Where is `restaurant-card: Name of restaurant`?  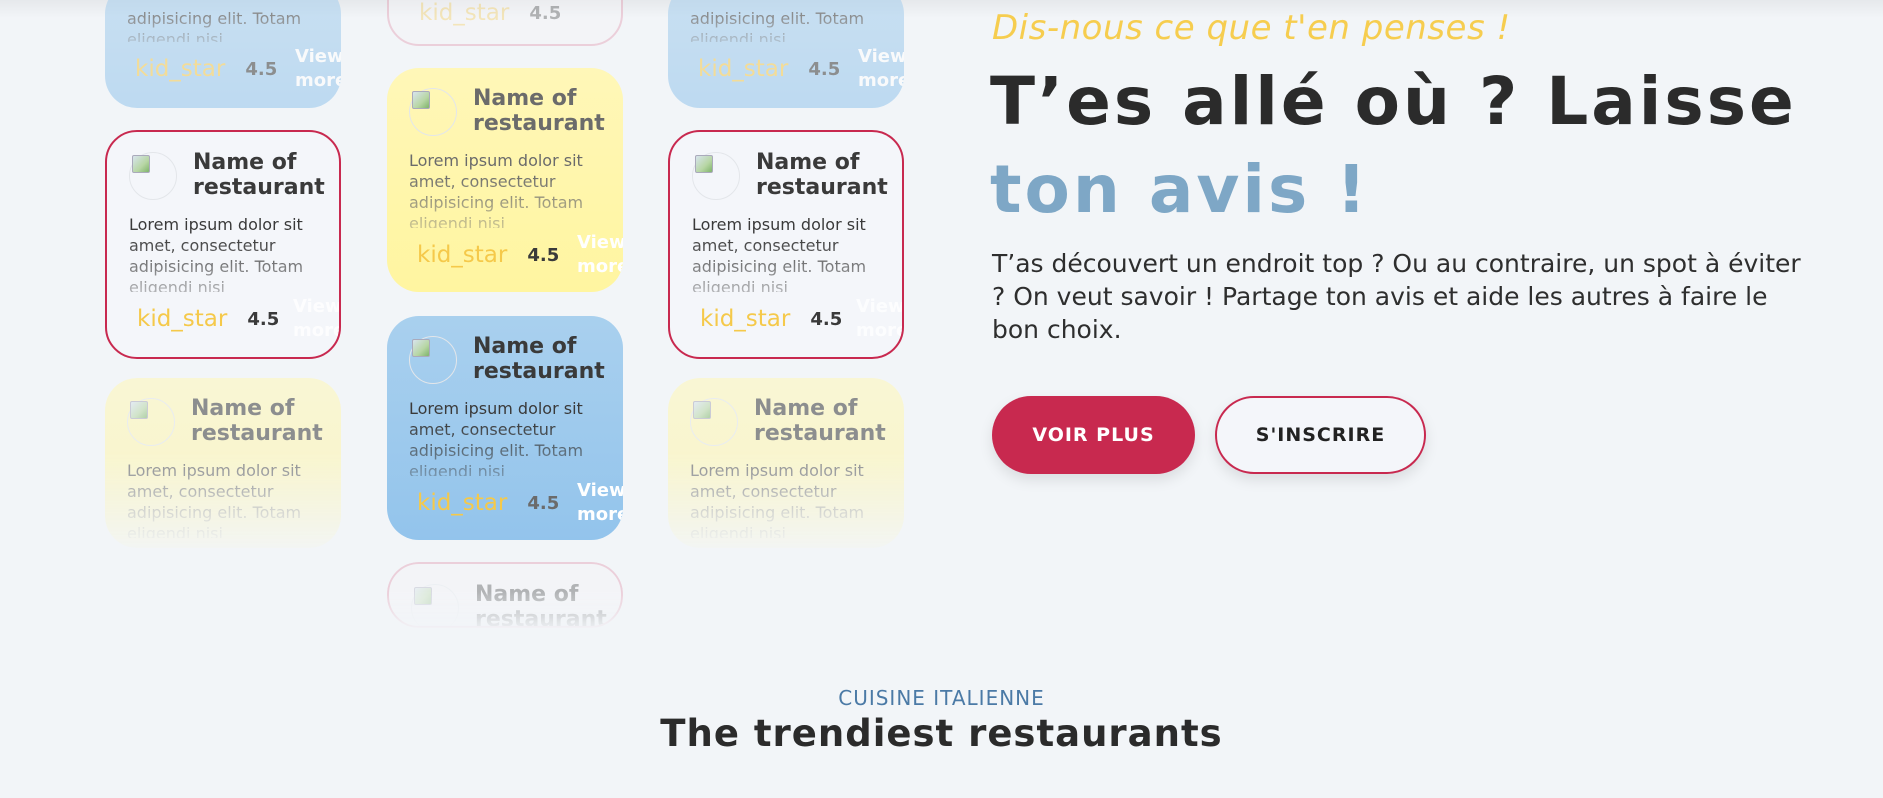 restaurant-card: Name of restaurant is located at coordinates (505, 595).